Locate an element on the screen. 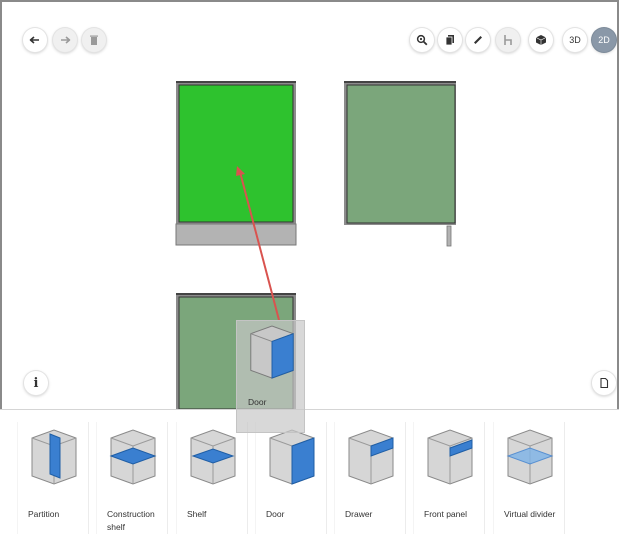 The image size is (619, 534). component-construction-shelf: Construction shelf is located at coordinates (132, 478).